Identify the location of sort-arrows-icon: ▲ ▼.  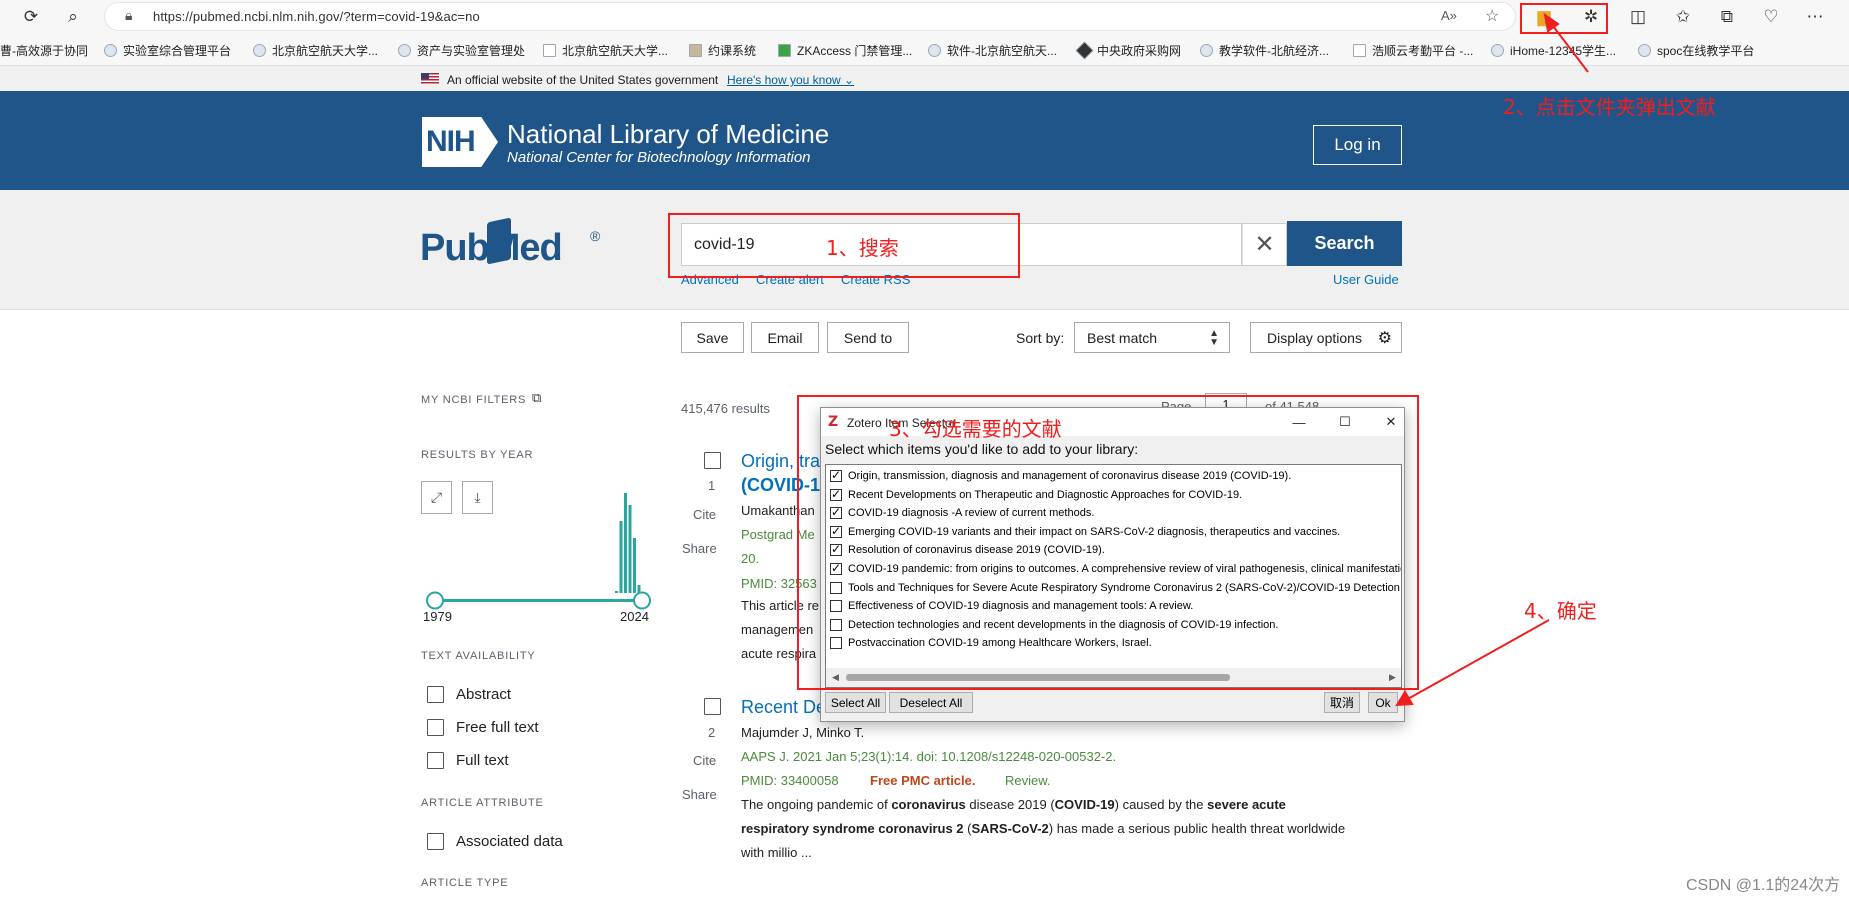
(1214, 338).